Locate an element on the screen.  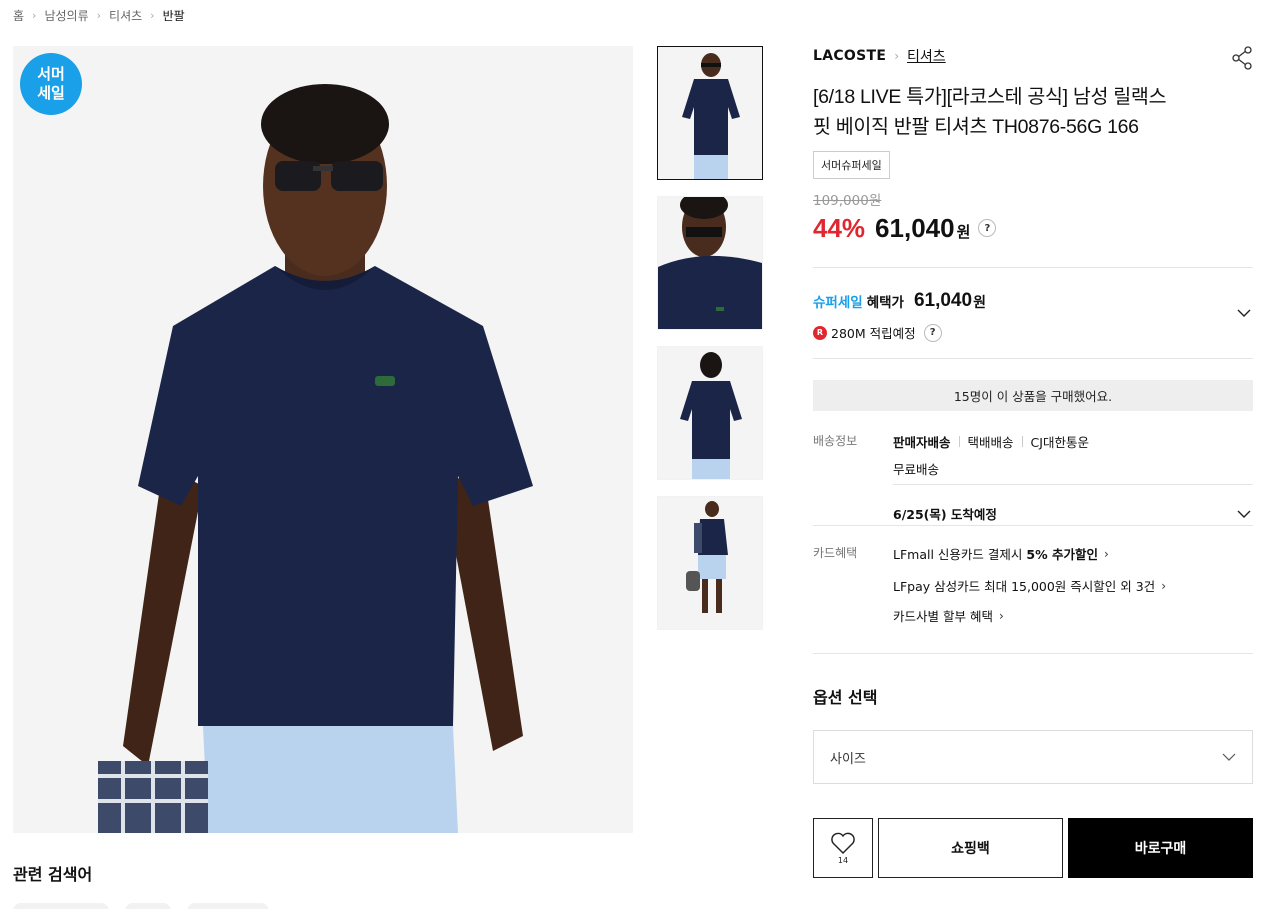
breadcrumb: 홈 › 남성의류 › 티셔츠 › 반팔 is located at coordinates (99, 15).